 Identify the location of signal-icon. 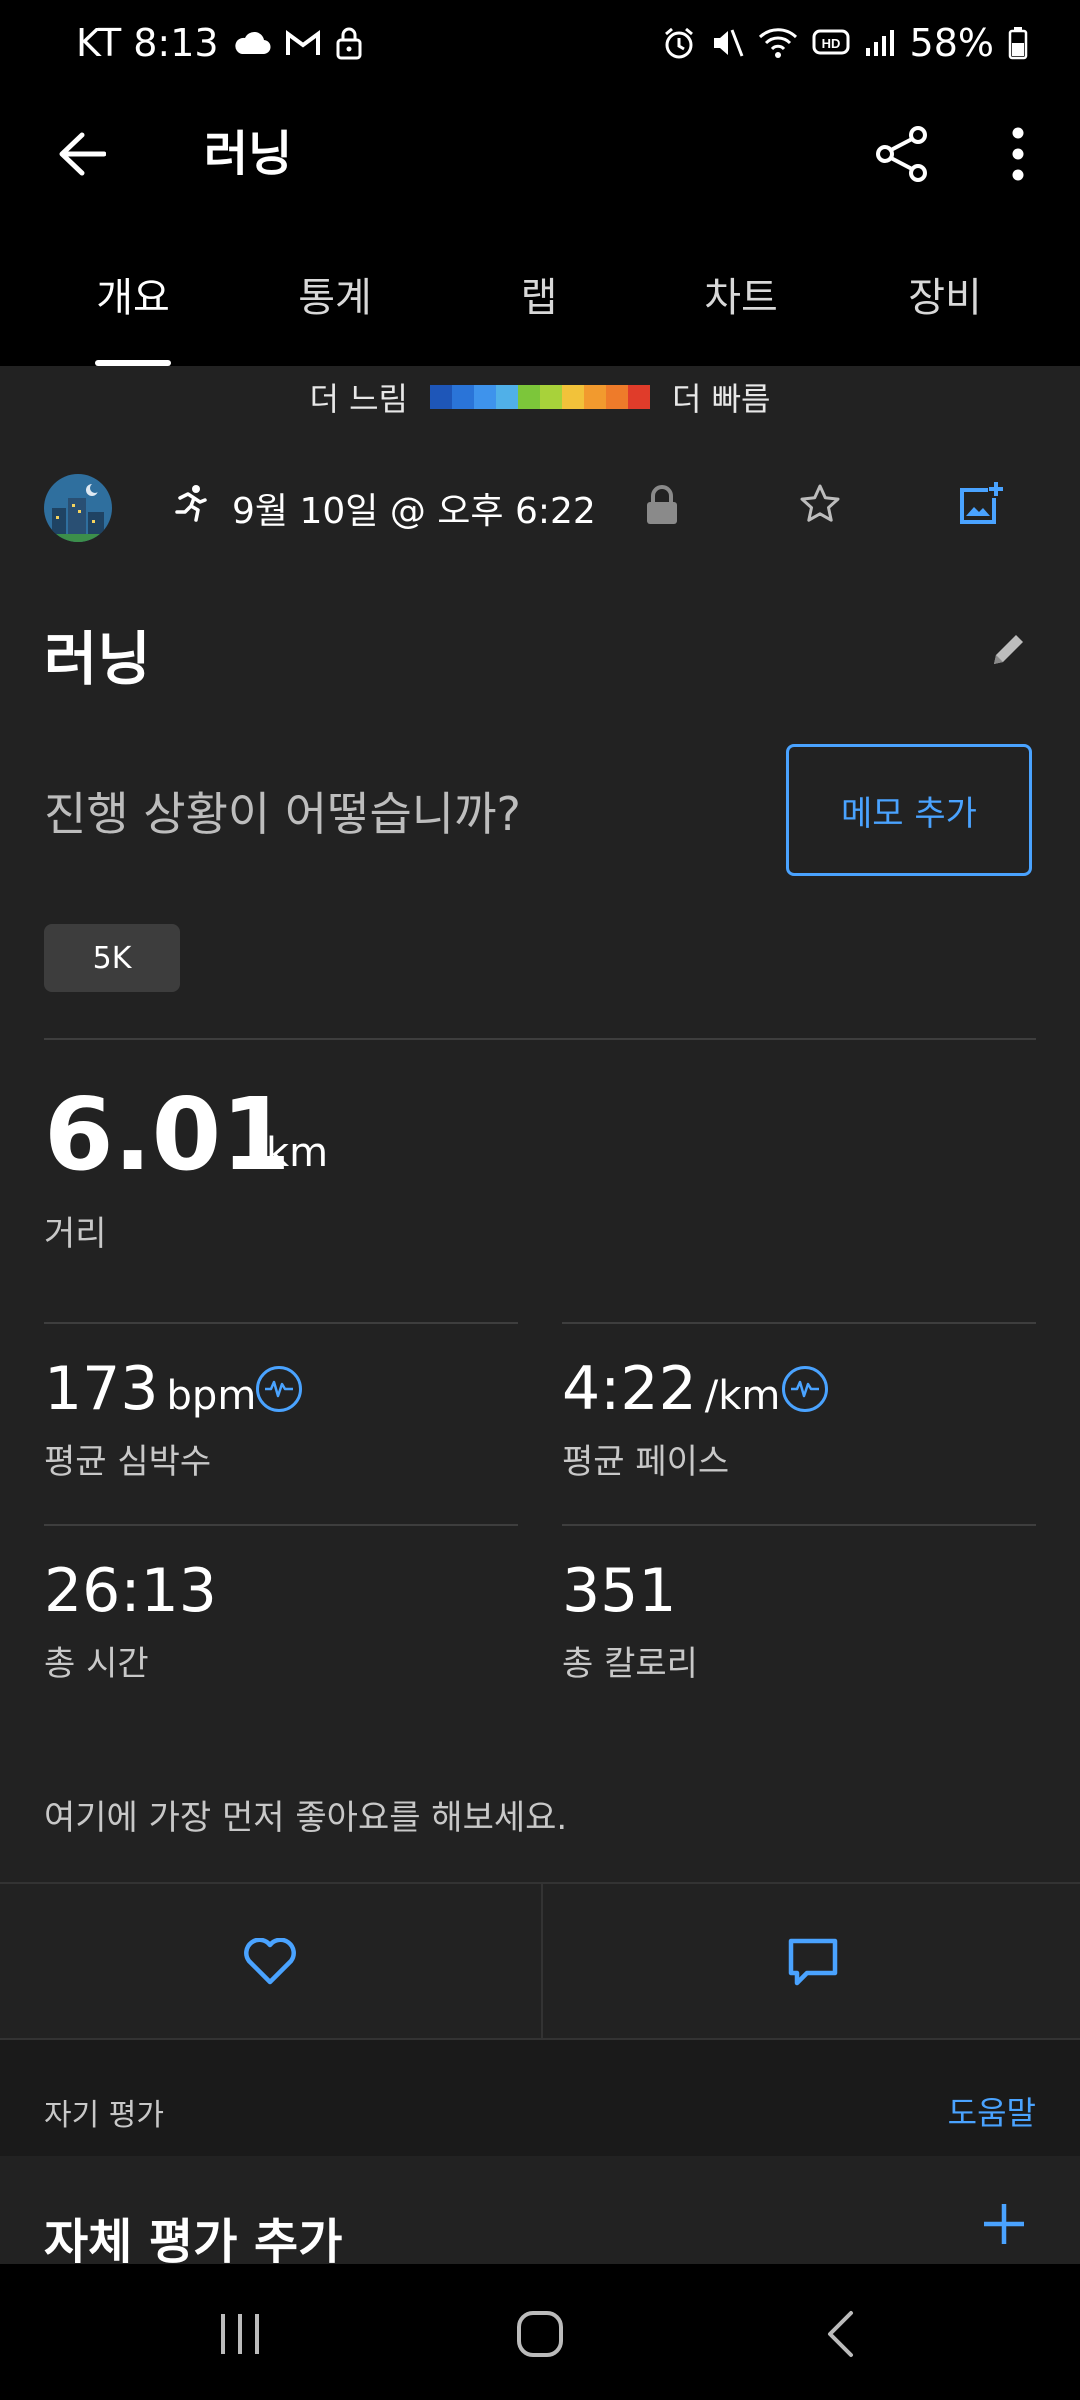
(880, 43).